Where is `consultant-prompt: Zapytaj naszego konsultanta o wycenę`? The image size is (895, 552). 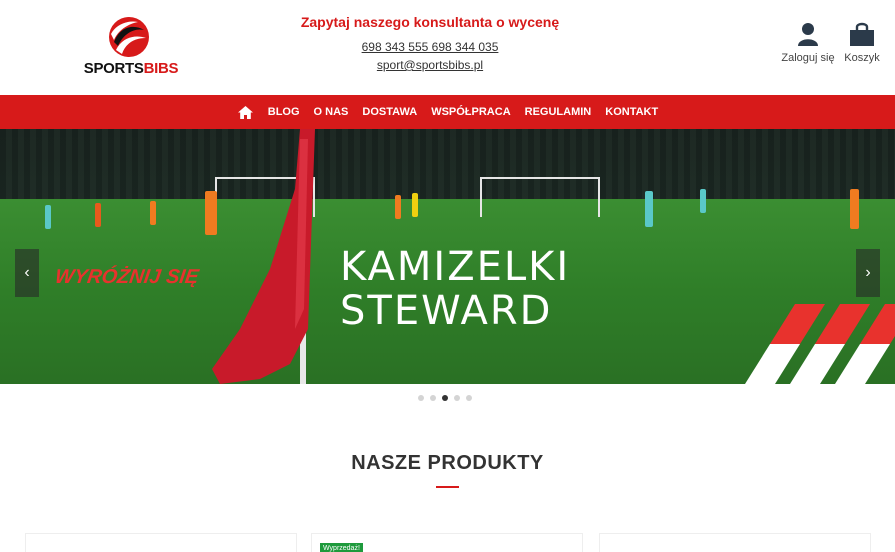
consultant-prompt: Zapytaj naszego konsultanta o wycenę is located at coordinates (430, 22).